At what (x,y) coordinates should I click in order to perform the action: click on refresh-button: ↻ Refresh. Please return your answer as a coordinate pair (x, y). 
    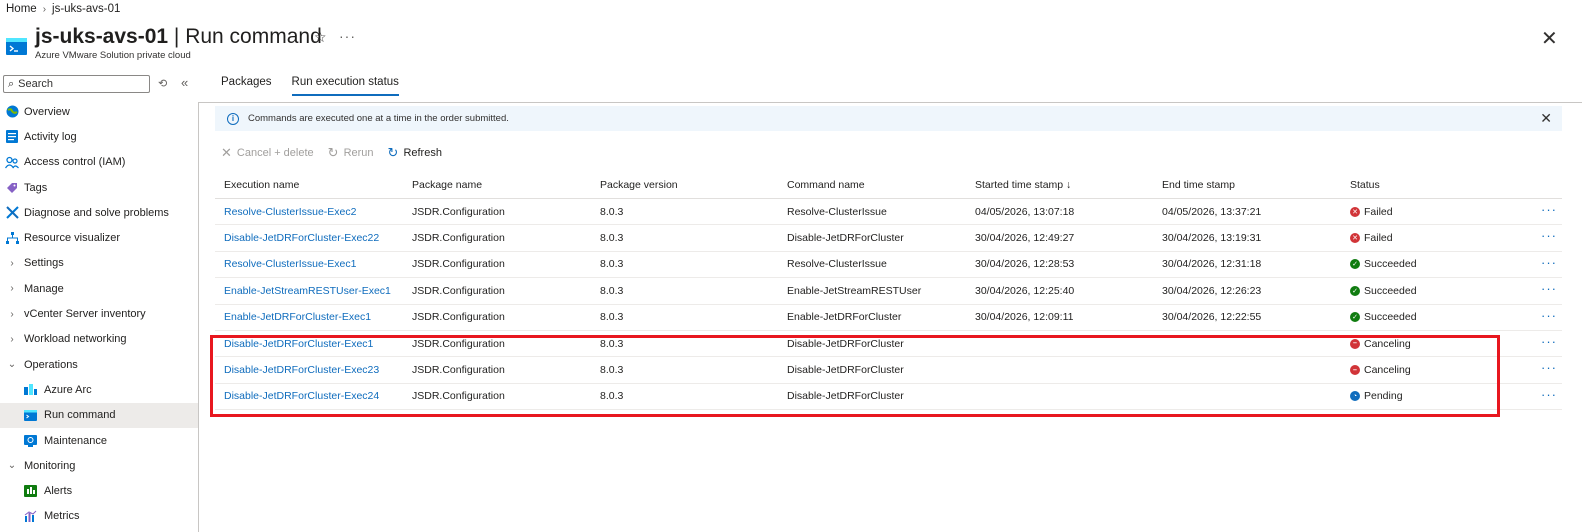
    Looking at the image, I should click on (415, 153).